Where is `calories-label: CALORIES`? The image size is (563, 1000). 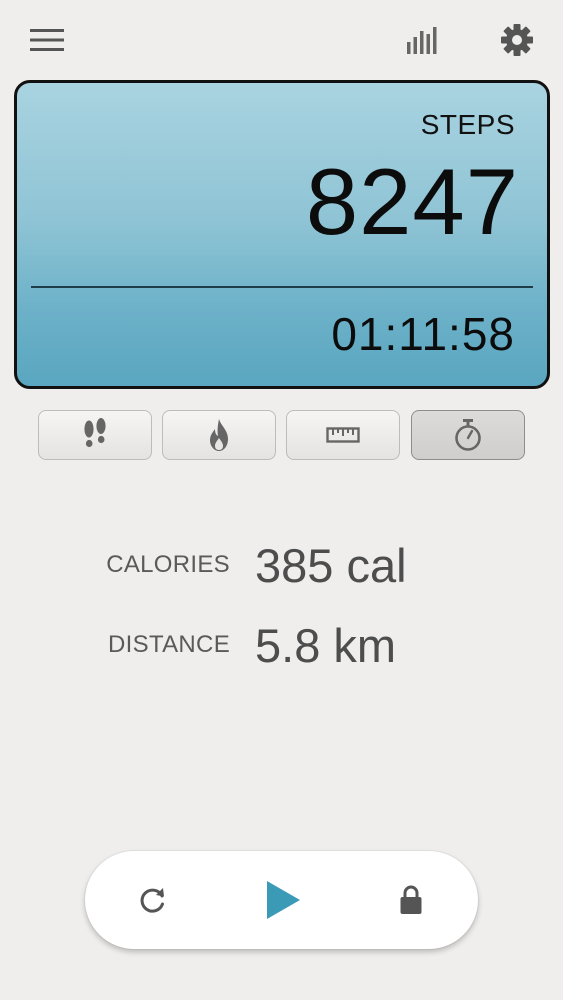
calories-label: CALORIES is located at coordinates (168, 564).